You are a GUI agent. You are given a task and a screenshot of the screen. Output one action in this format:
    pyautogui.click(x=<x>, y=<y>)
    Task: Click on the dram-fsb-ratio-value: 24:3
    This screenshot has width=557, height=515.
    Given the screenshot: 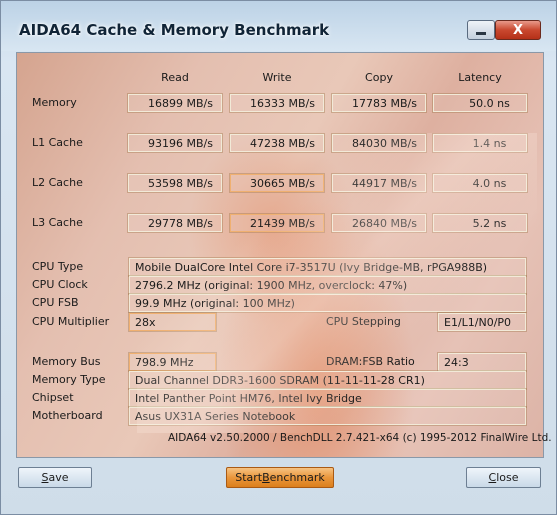 What is the action you would take?
    pyautogui.click(x=482, y=362)
    